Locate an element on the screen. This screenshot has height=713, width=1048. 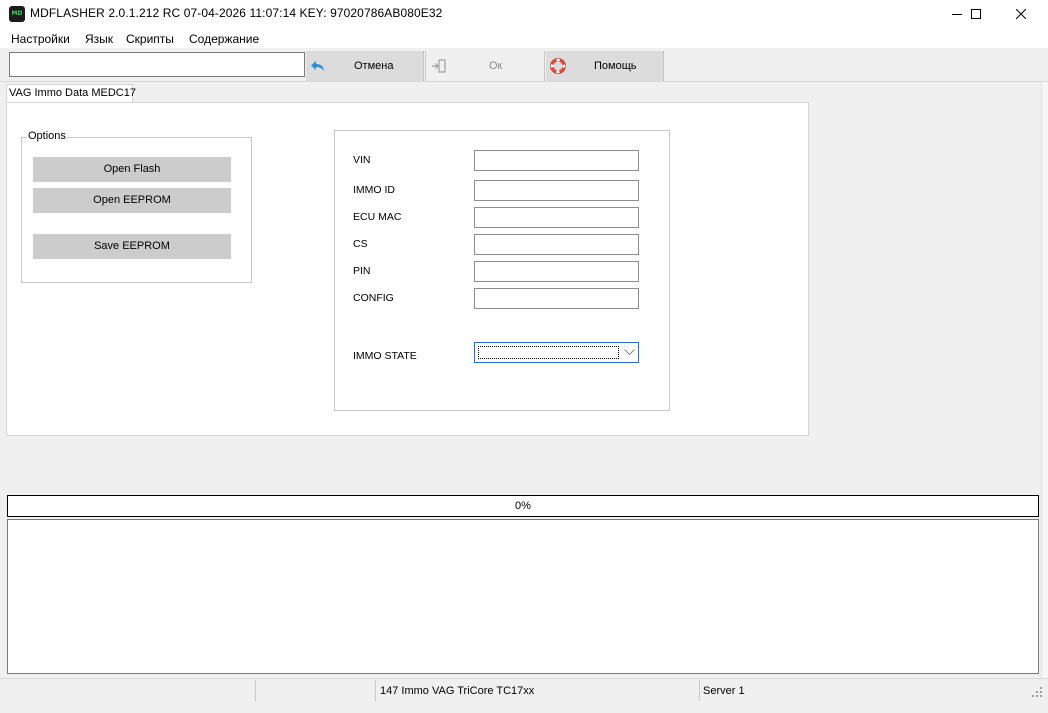
options-legend: Options is located at coordinates (47, 136).